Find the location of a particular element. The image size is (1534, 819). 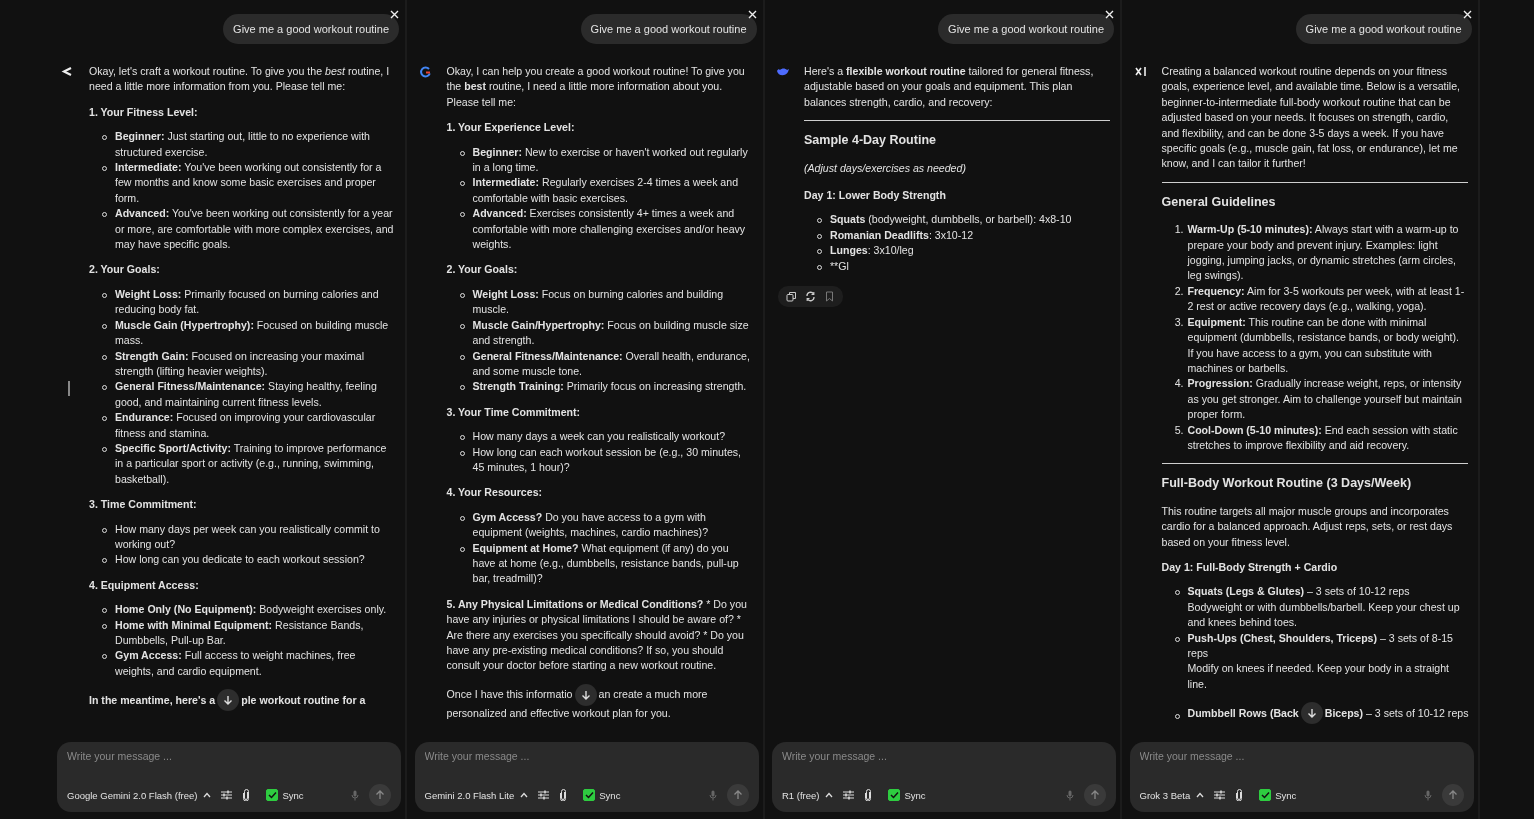

list-number: 4. is located at coordinates (1179, 384).